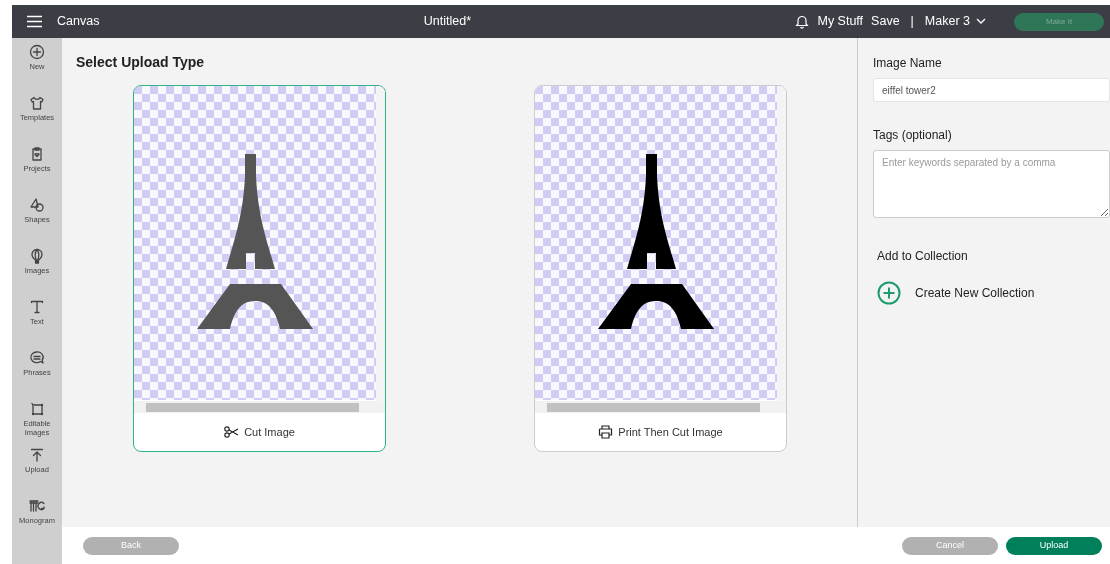 The width and height of the screenshot is (1110, 564). What do you see at coordinates (908, 63) in the screenshot?
I see `field-label: Image Name` at bounding box center [908, 63].